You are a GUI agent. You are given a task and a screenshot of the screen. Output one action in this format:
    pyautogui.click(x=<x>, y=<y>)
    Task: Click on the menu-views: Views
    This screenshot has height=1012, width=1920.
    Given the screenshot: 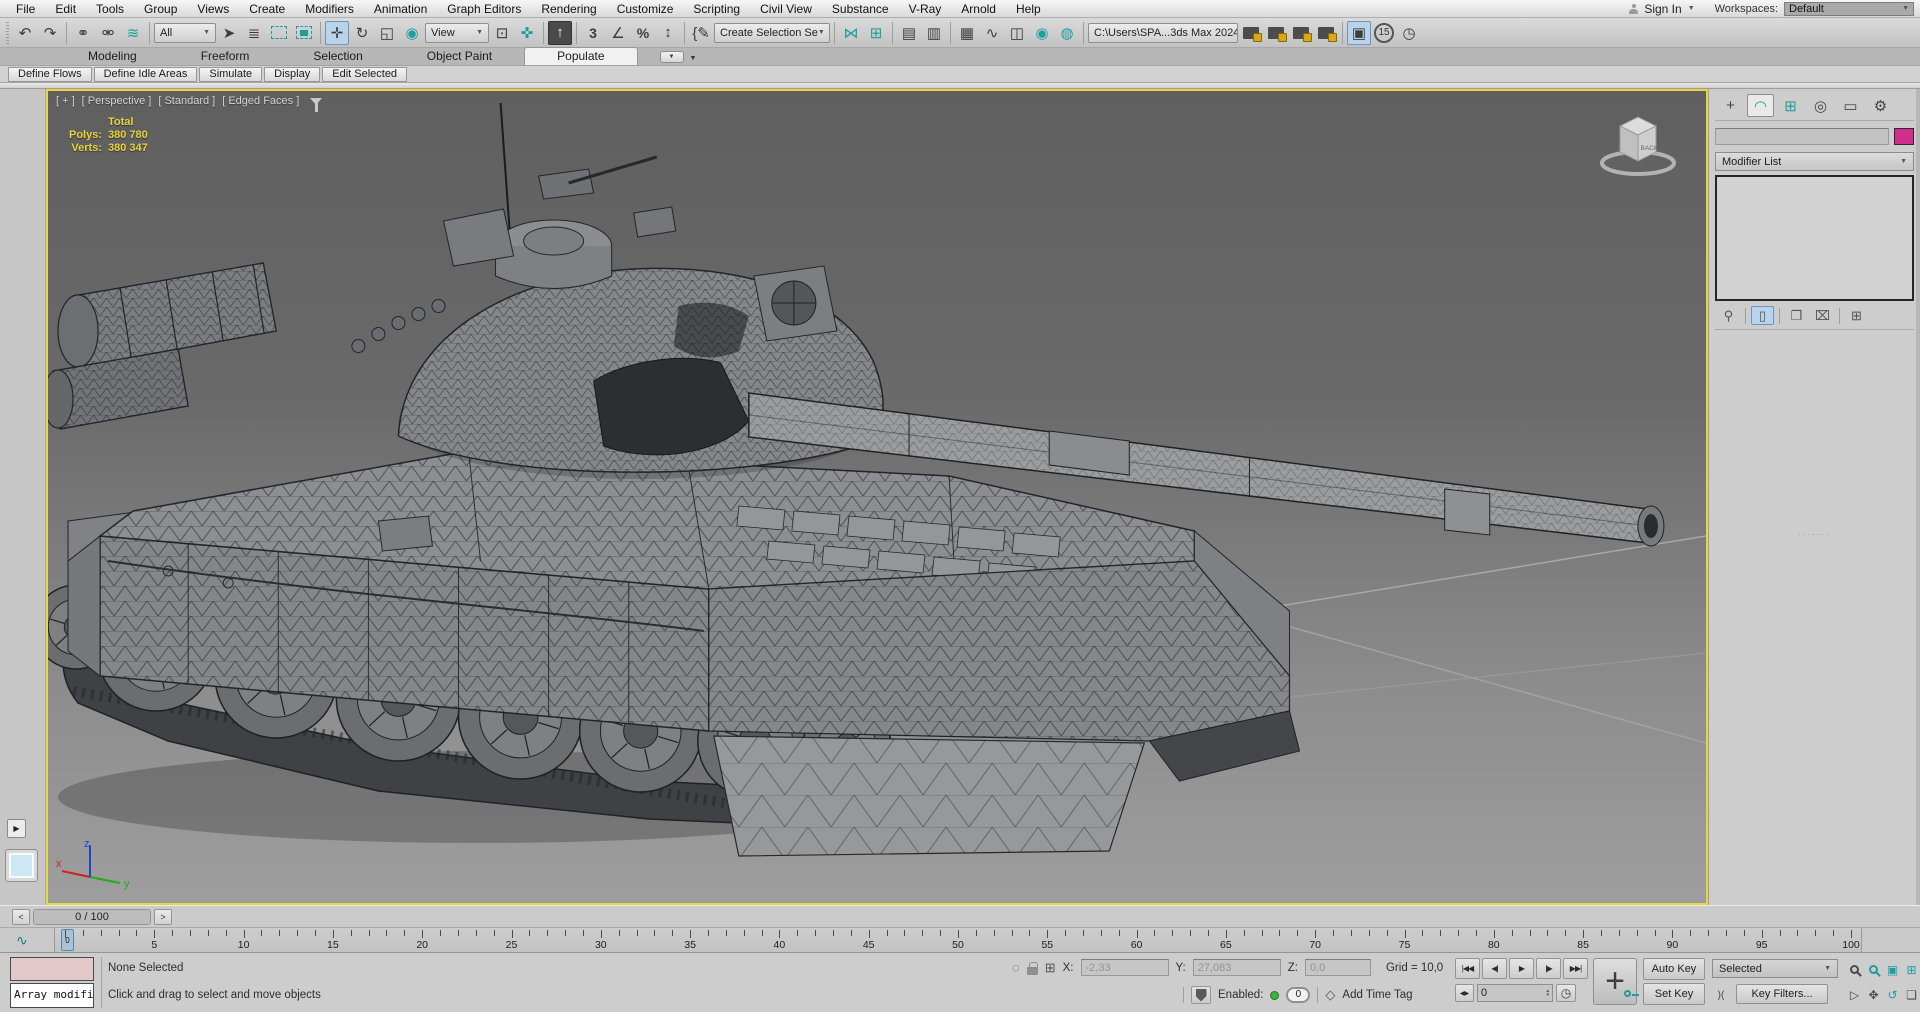 What is the action you would take?
    pyautogui.click(x=213, y=9)
    